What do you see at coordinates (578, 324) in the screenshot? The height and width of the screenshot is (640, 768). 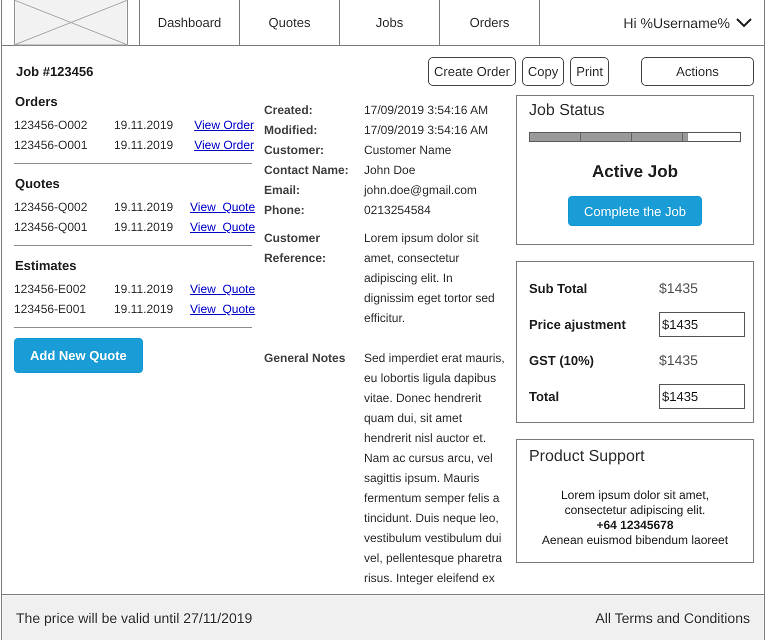 I see `total-label: Price ajustment` at bounding box center [578, 324].